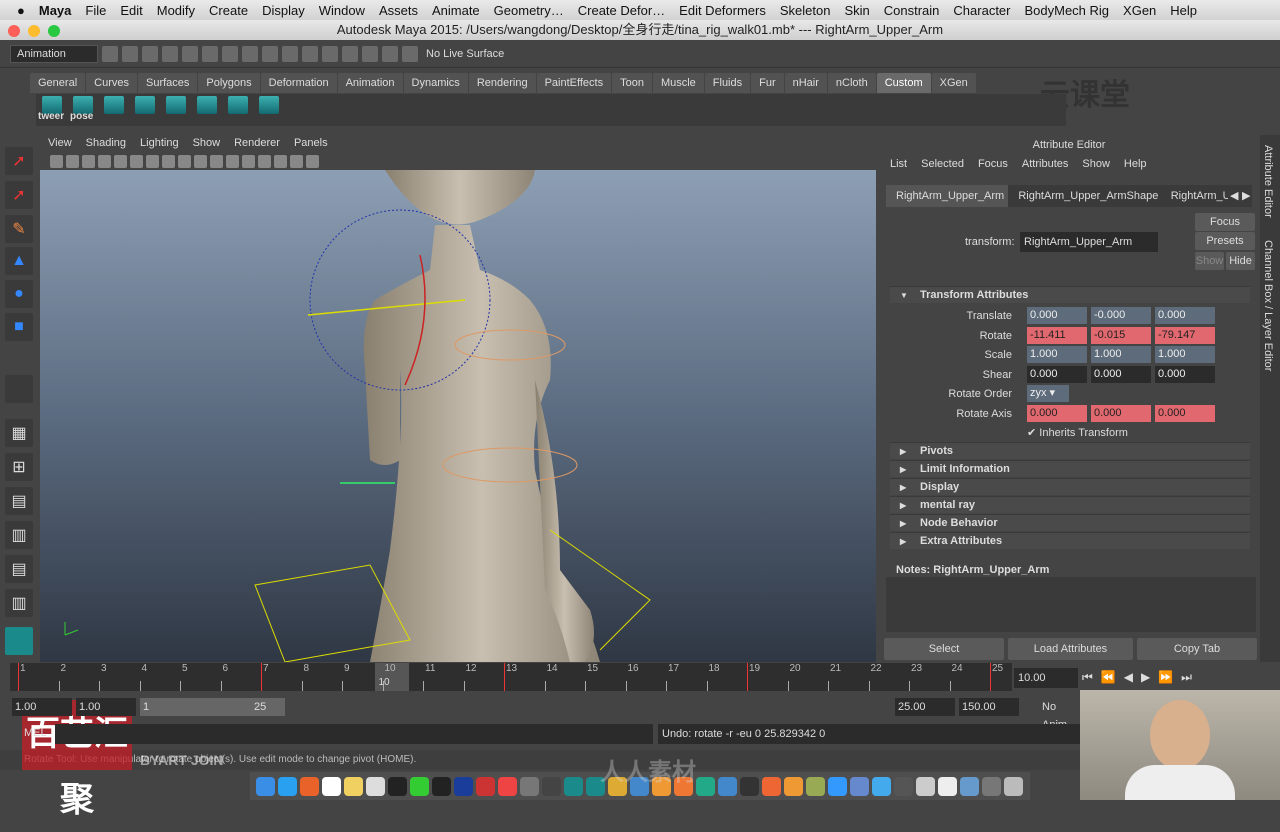 The height and width of the screenshot is (832, 1280). What do you see at coordinates (19, 569) in the screenshot?
I see `hypershade-layout-icon: ▤` at bounding box center [19, 569].